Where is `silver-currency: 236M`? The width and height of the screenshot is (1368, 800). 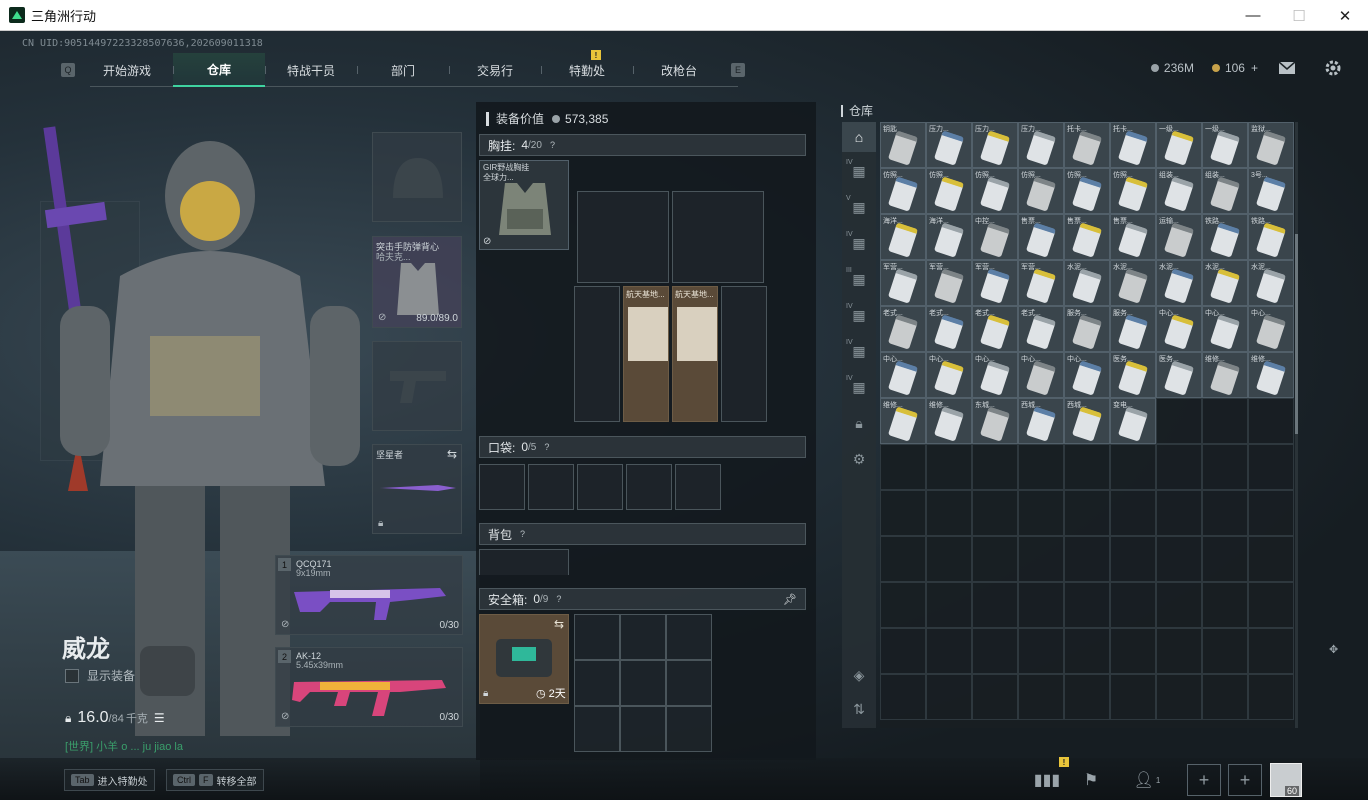
silver-currency: 236M is located at coordinates (1172, 68).